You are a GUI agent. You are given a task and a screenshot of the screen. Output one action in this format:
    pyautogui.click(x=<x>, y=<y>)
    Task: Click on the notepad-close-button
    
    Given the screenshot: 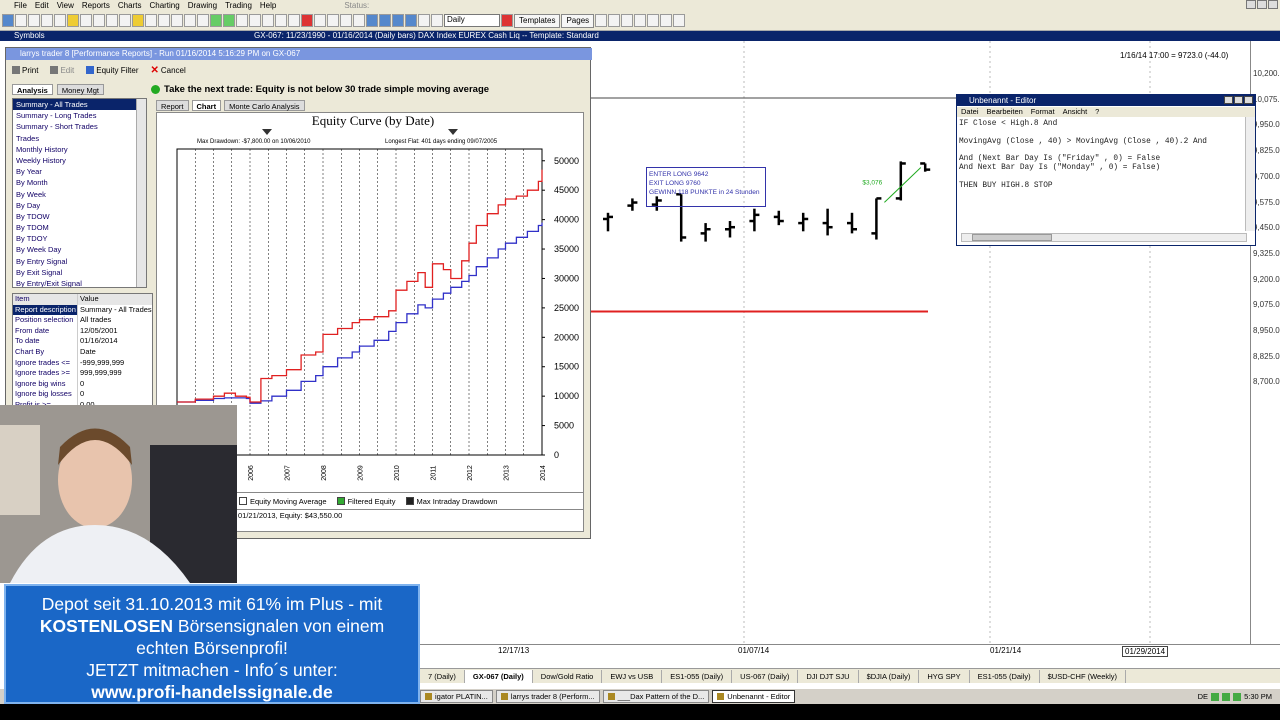 What is the action you would take?
    pyautogui.click(x=1248, y=100)
    